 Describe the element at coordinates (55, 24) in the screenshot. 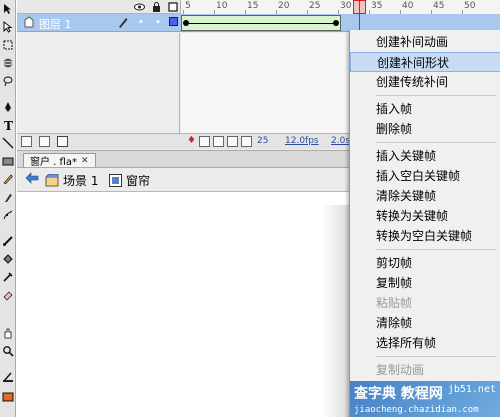

I see `layer-name: 图层 1` at that location.